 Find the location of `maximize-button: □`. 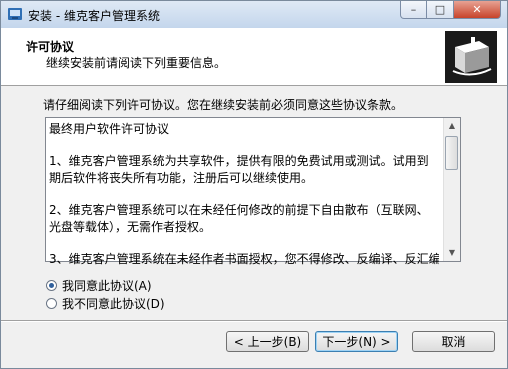

maximize-button: □ is located at coordinates (440, 10).